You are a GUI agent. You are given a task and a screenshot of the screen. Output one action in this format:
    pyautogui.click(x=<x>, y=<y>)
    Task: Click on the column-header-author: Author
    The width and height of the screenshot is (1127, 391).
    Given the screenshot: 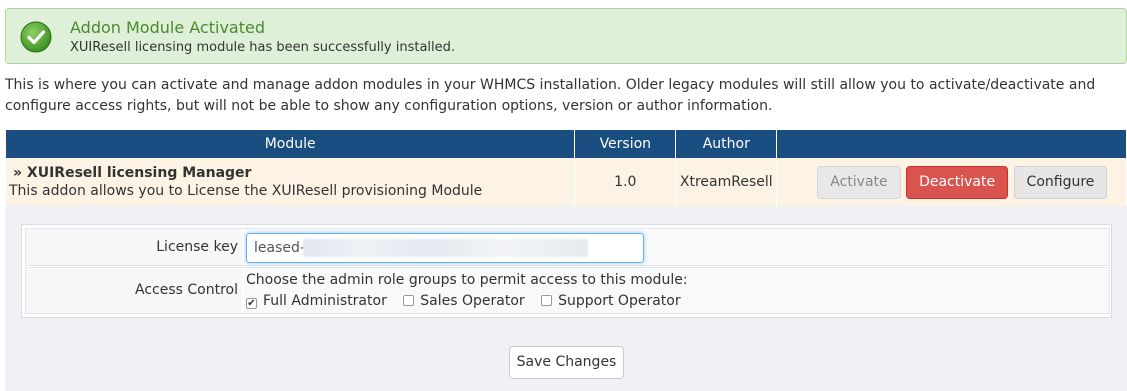 What is the action you would take?
    pyautogui.click(x=726, y=144)
    